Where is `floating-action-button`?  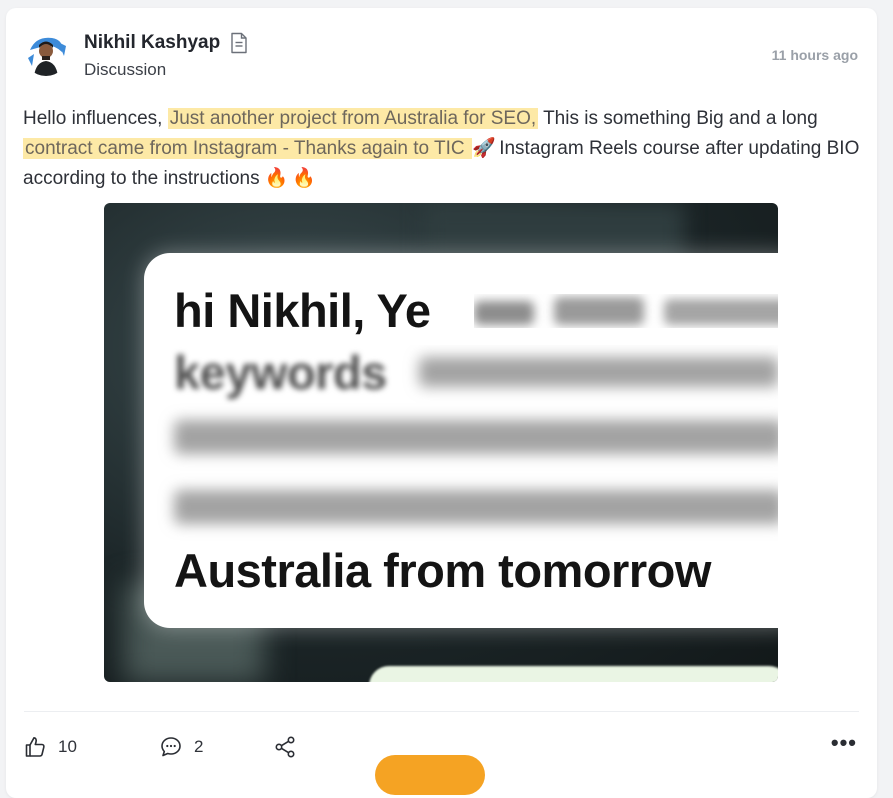 floating-action-button is located at coordinates (430, 775).